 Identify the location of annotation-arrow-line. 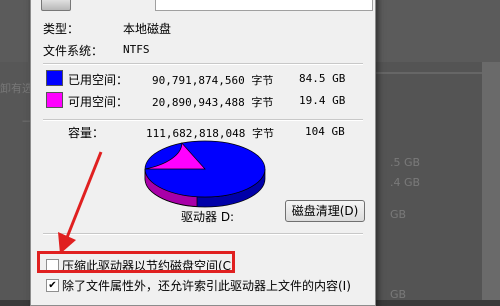
(83, 196).